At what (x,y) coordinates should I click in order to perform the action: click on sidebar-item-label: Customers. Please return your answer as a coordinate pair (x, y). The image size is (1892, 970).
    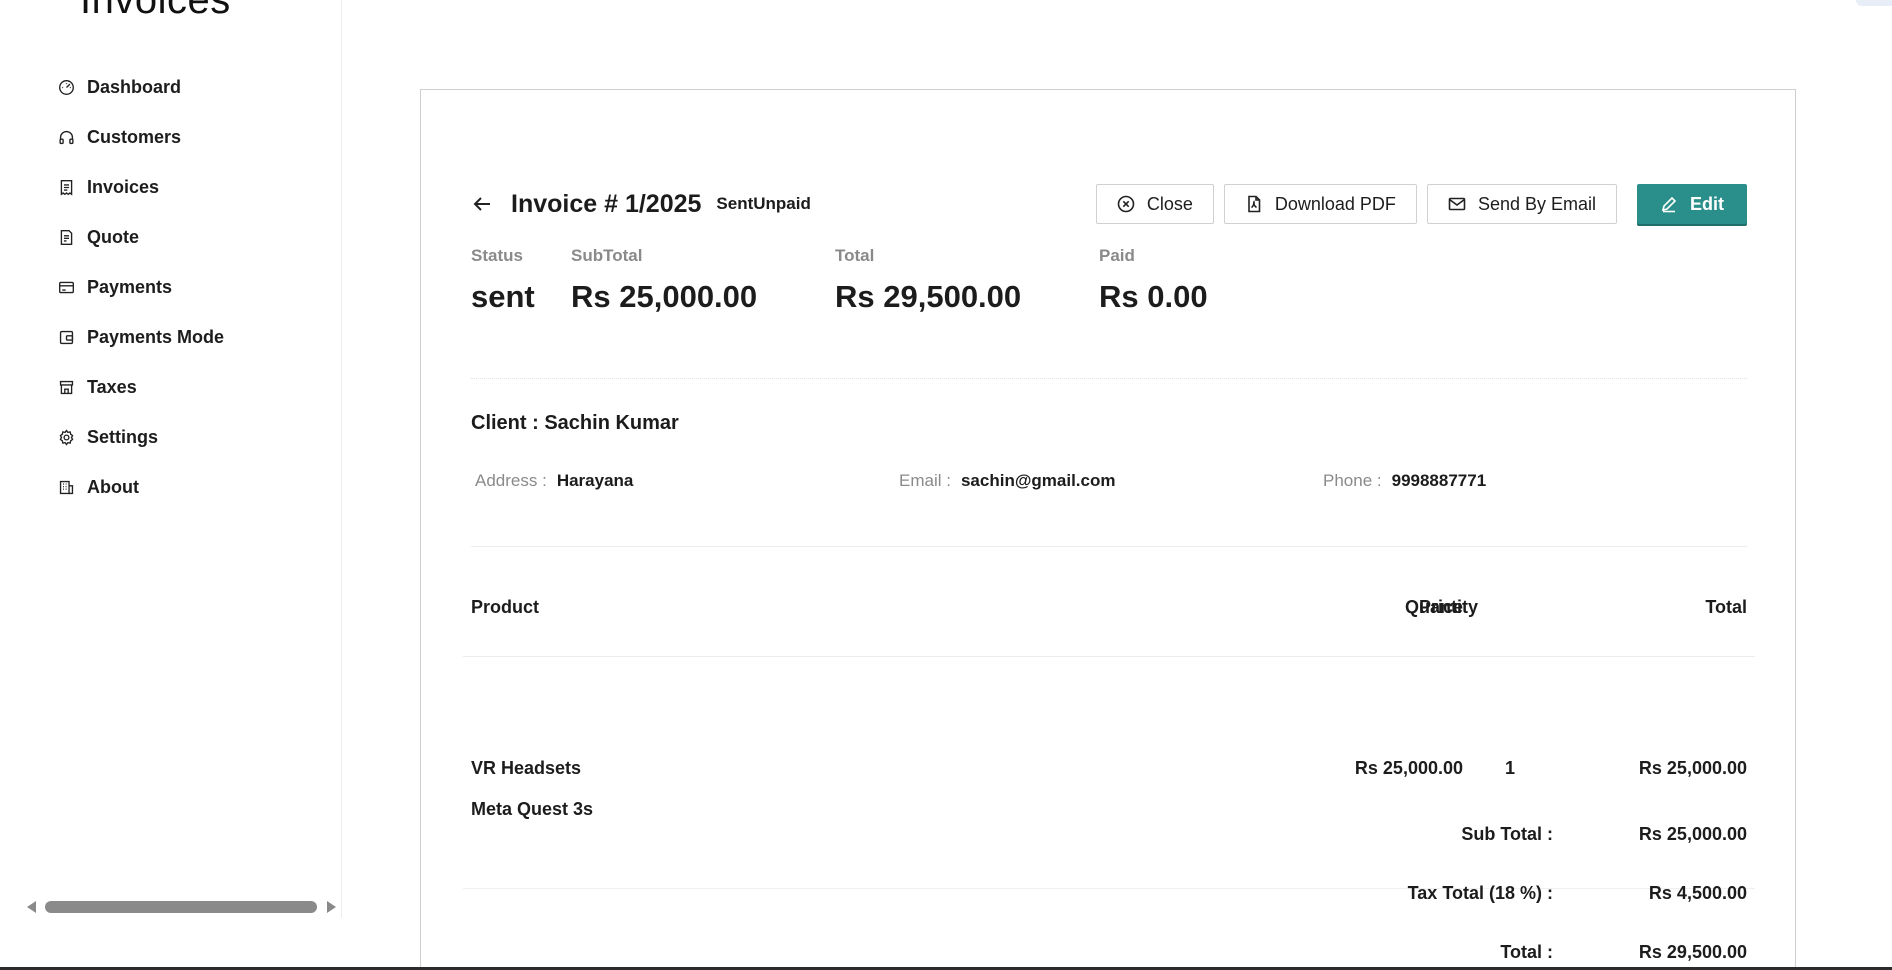
    Looking at the image, I should click on (134, 136).